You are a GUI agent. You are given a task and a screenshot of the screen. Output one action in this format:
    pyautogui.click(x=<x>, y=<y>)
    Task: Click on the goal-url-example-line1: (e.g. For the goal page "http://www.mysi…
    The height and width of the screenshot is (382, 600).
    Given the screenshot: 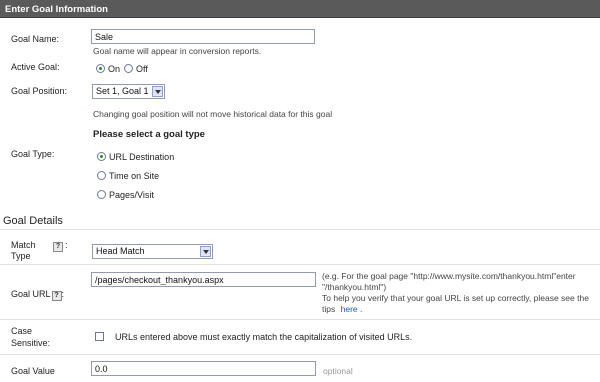 What is the action you would take?
    pyautogui.click(x=449, y=276)
    